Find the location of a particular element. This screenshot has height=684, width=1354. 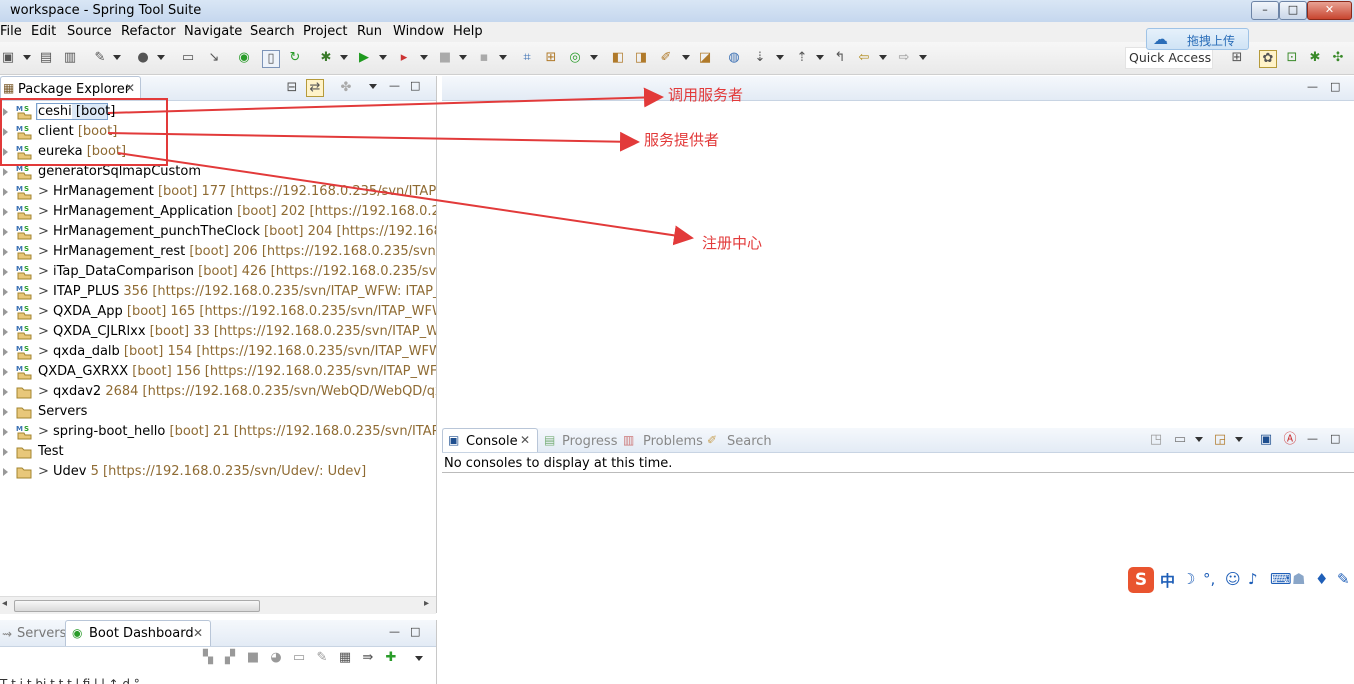

arrow-caller is located at coordinates (385, 100).